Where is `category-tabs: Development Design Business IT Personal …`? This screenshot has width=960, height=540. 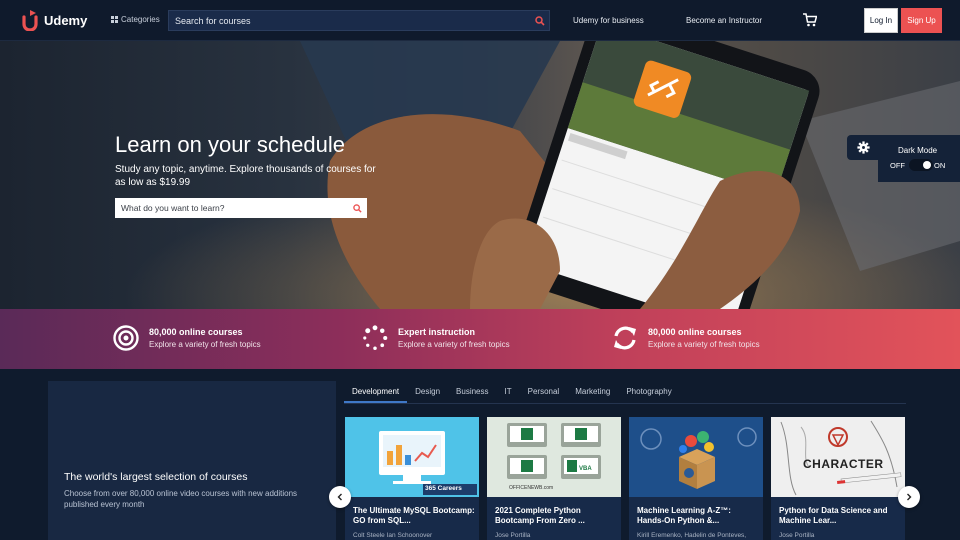 category-tabs: Development Design Business IT Personal … is located at coordinates (512, 393).